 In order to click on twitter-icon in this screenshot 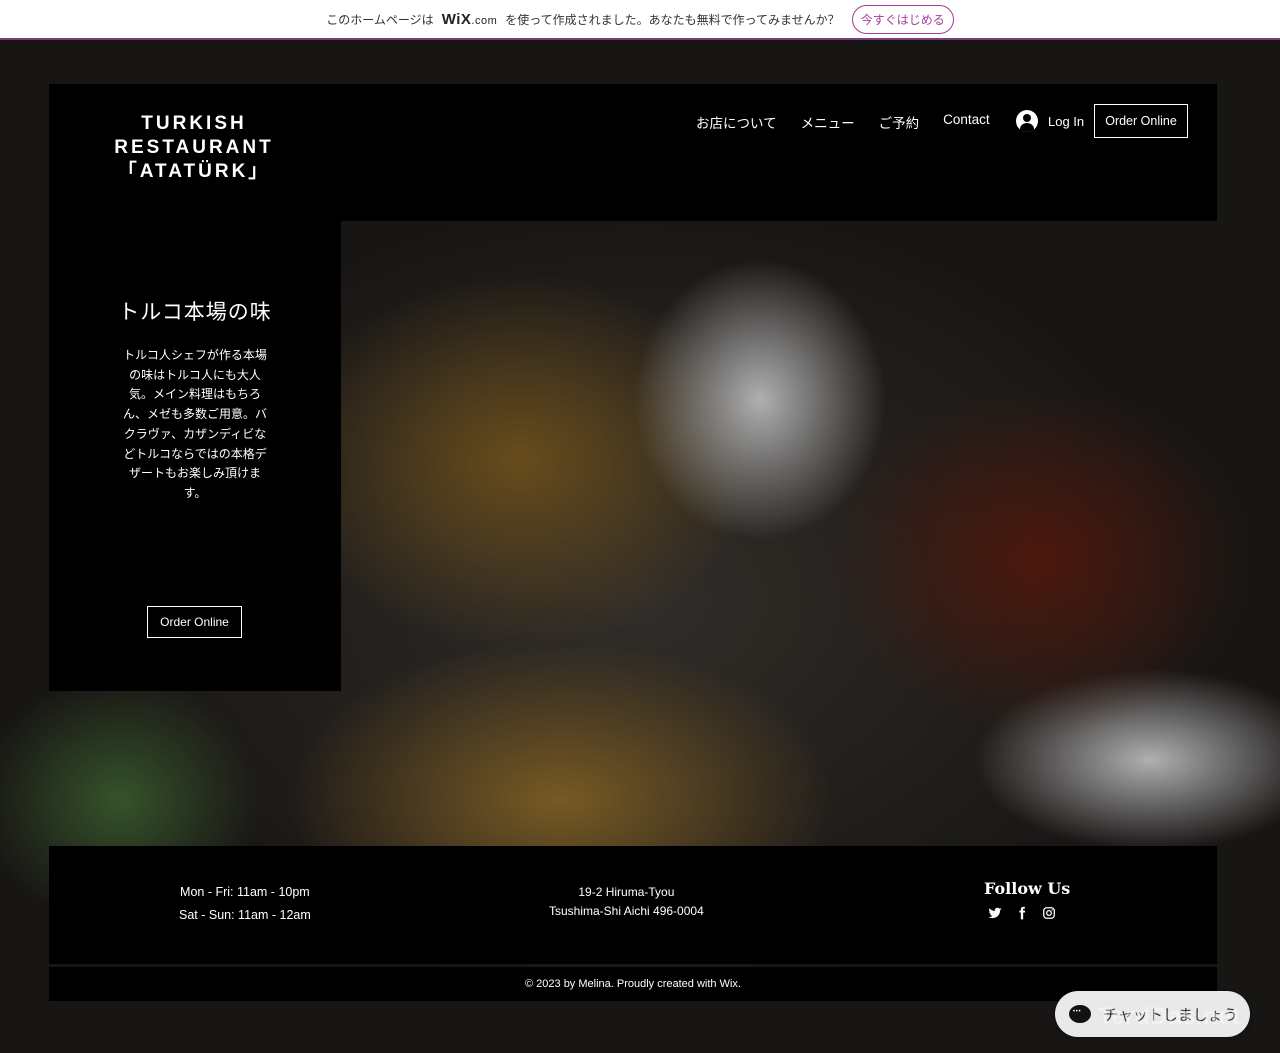, I will do `click(995, 913)`.